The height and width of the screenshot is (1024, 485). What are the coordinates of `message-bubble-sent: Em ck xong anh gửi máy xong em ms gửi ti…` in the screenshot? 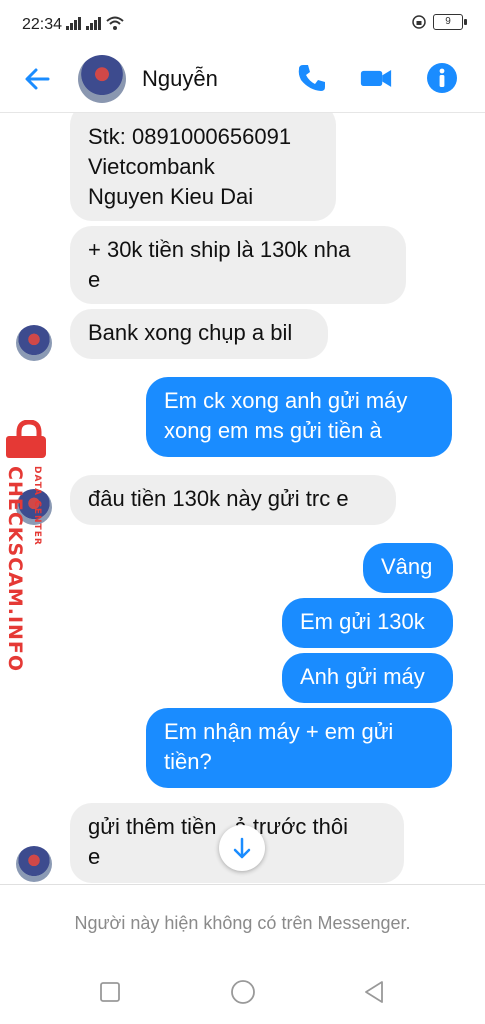 It's located at (299, 417).